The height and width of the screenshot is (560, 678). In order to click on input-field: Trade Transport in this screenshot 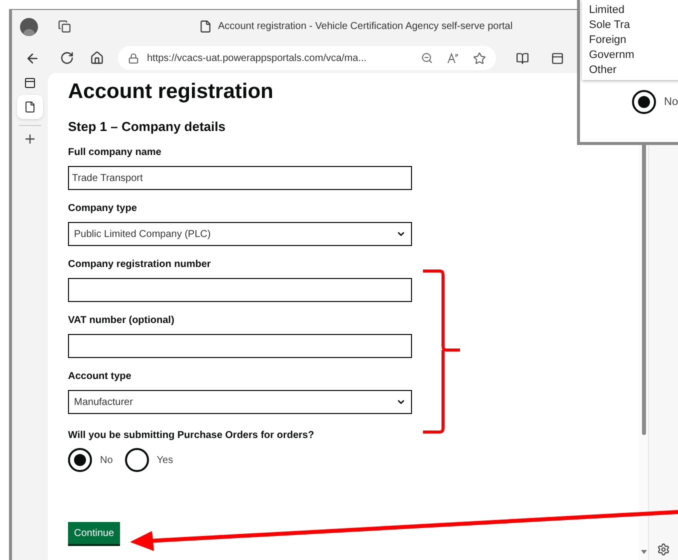, I will do `click(240, 178)`.